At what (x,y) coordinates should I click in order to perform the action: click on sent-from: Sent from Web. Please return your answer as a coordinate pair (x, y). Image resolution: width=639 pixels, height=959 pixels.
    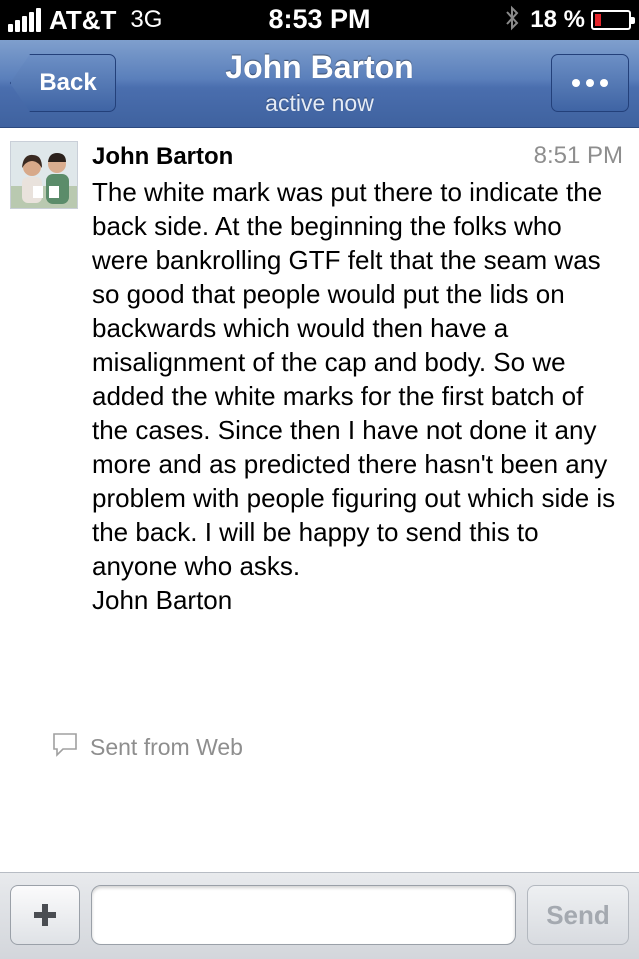
    Looking at the image, I should click on (147, 747).